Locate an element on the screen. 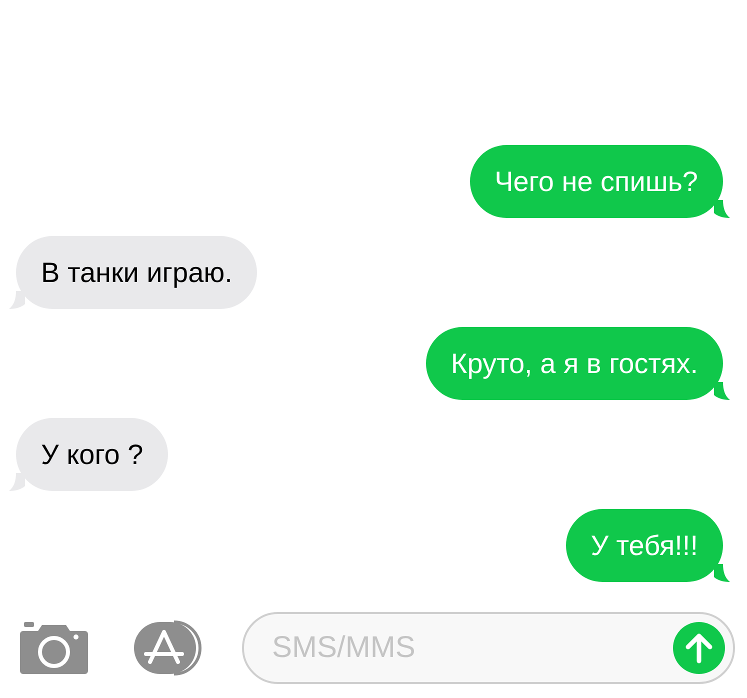 The height and width of the screenshot is (698, 747). send-icon is located at coordinates (699, 648).